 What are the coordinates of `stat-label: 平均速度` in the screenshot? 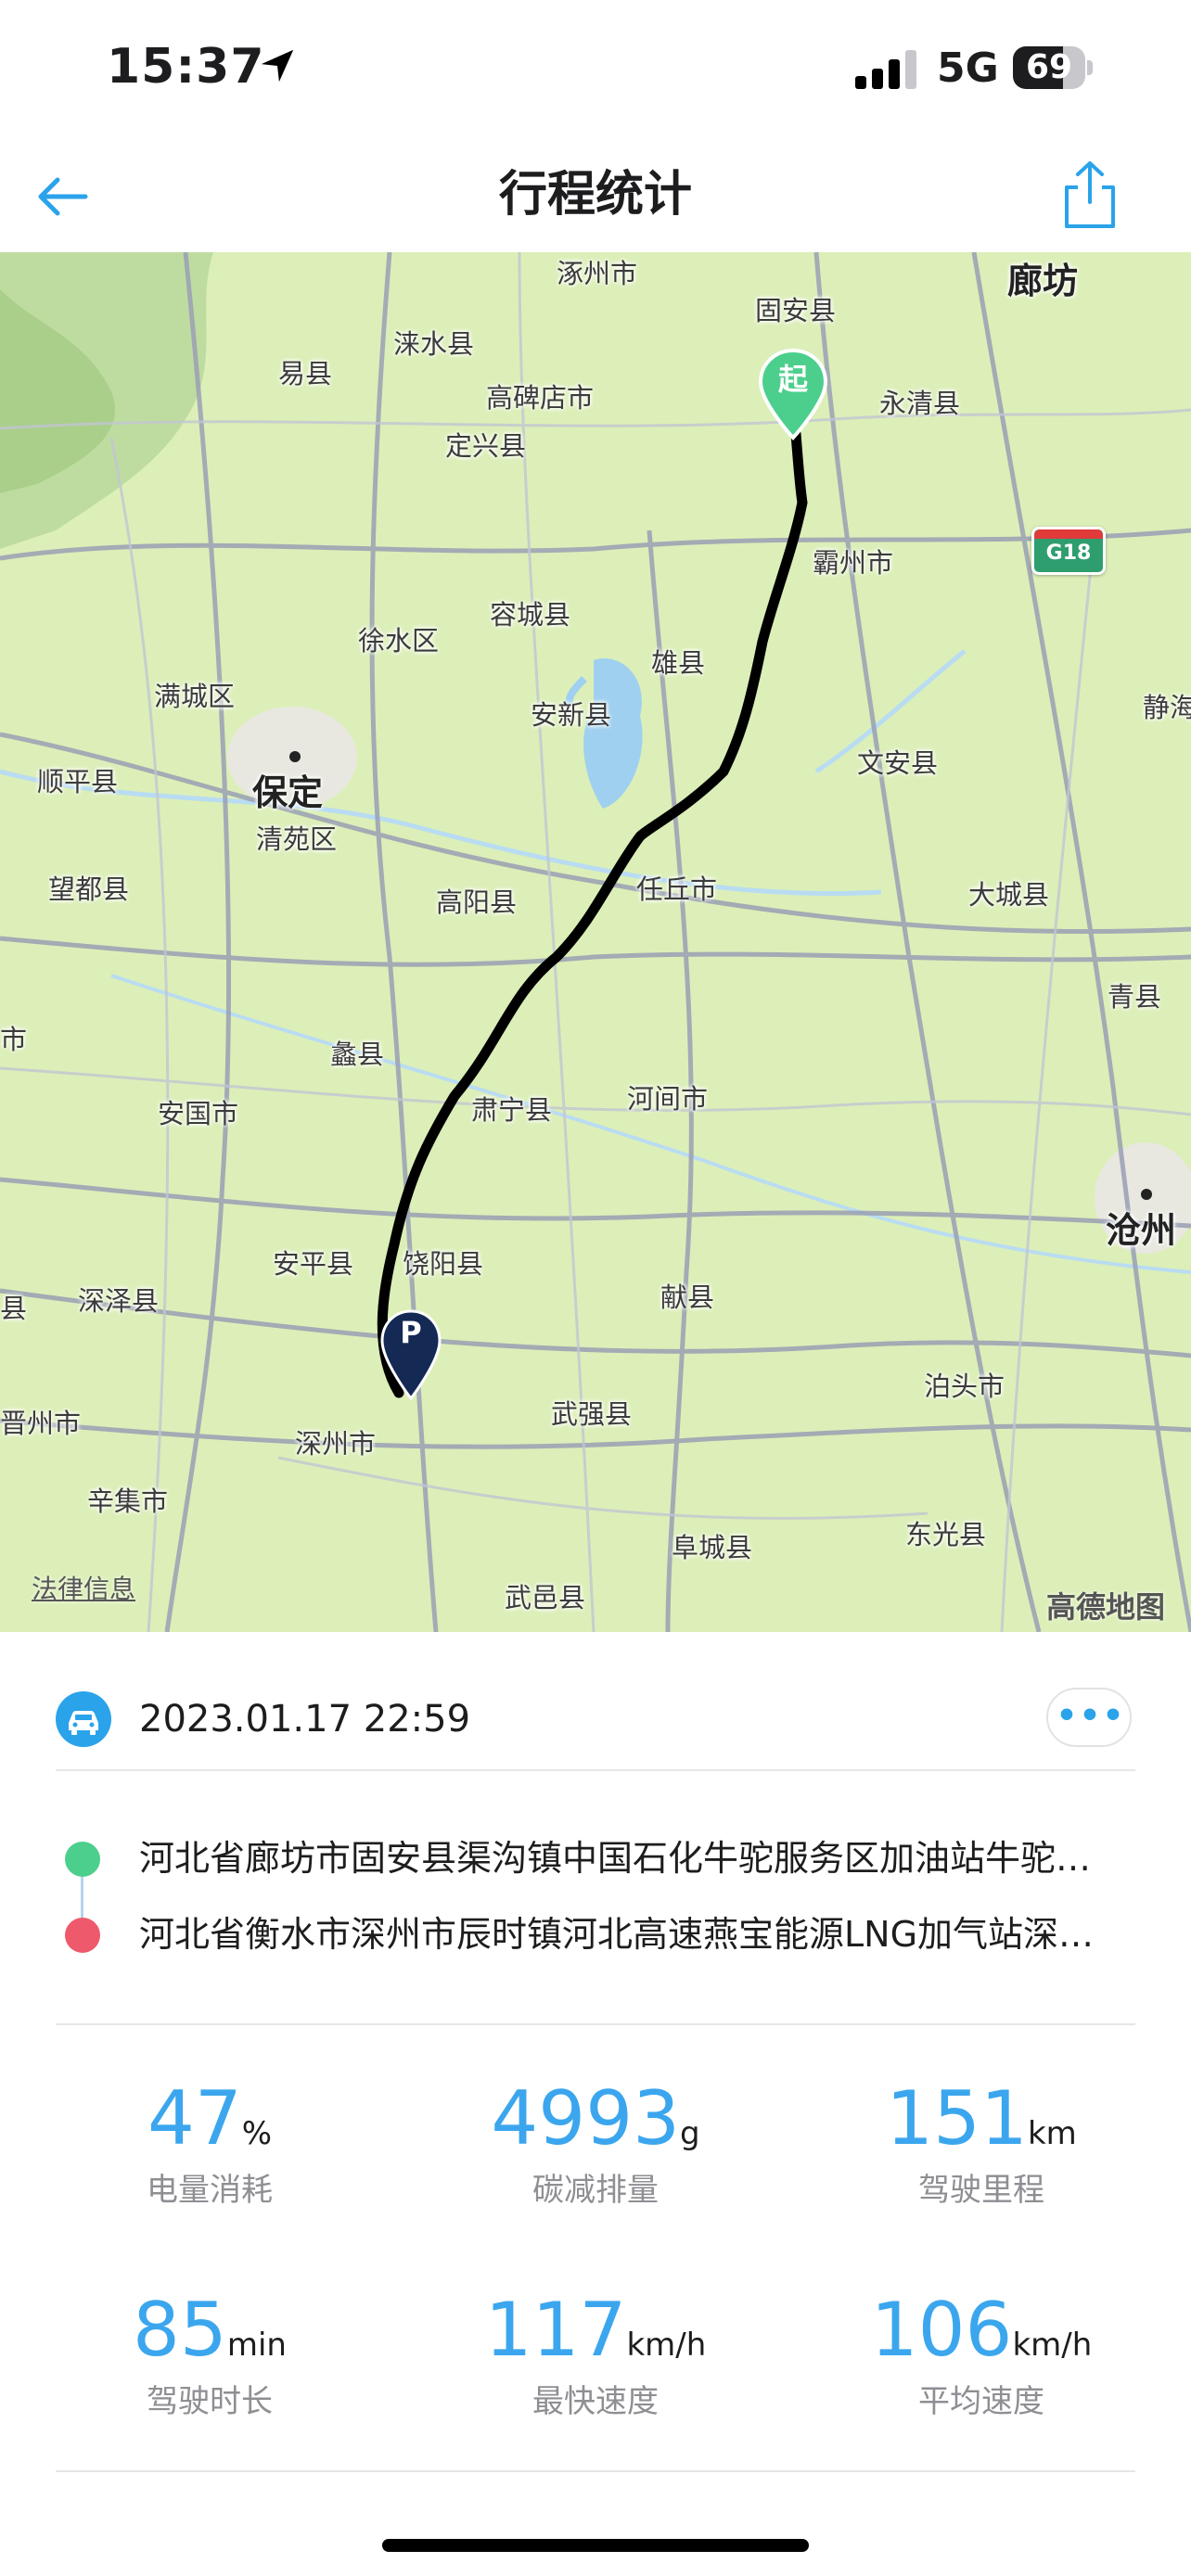 It's located at (981, 2401).